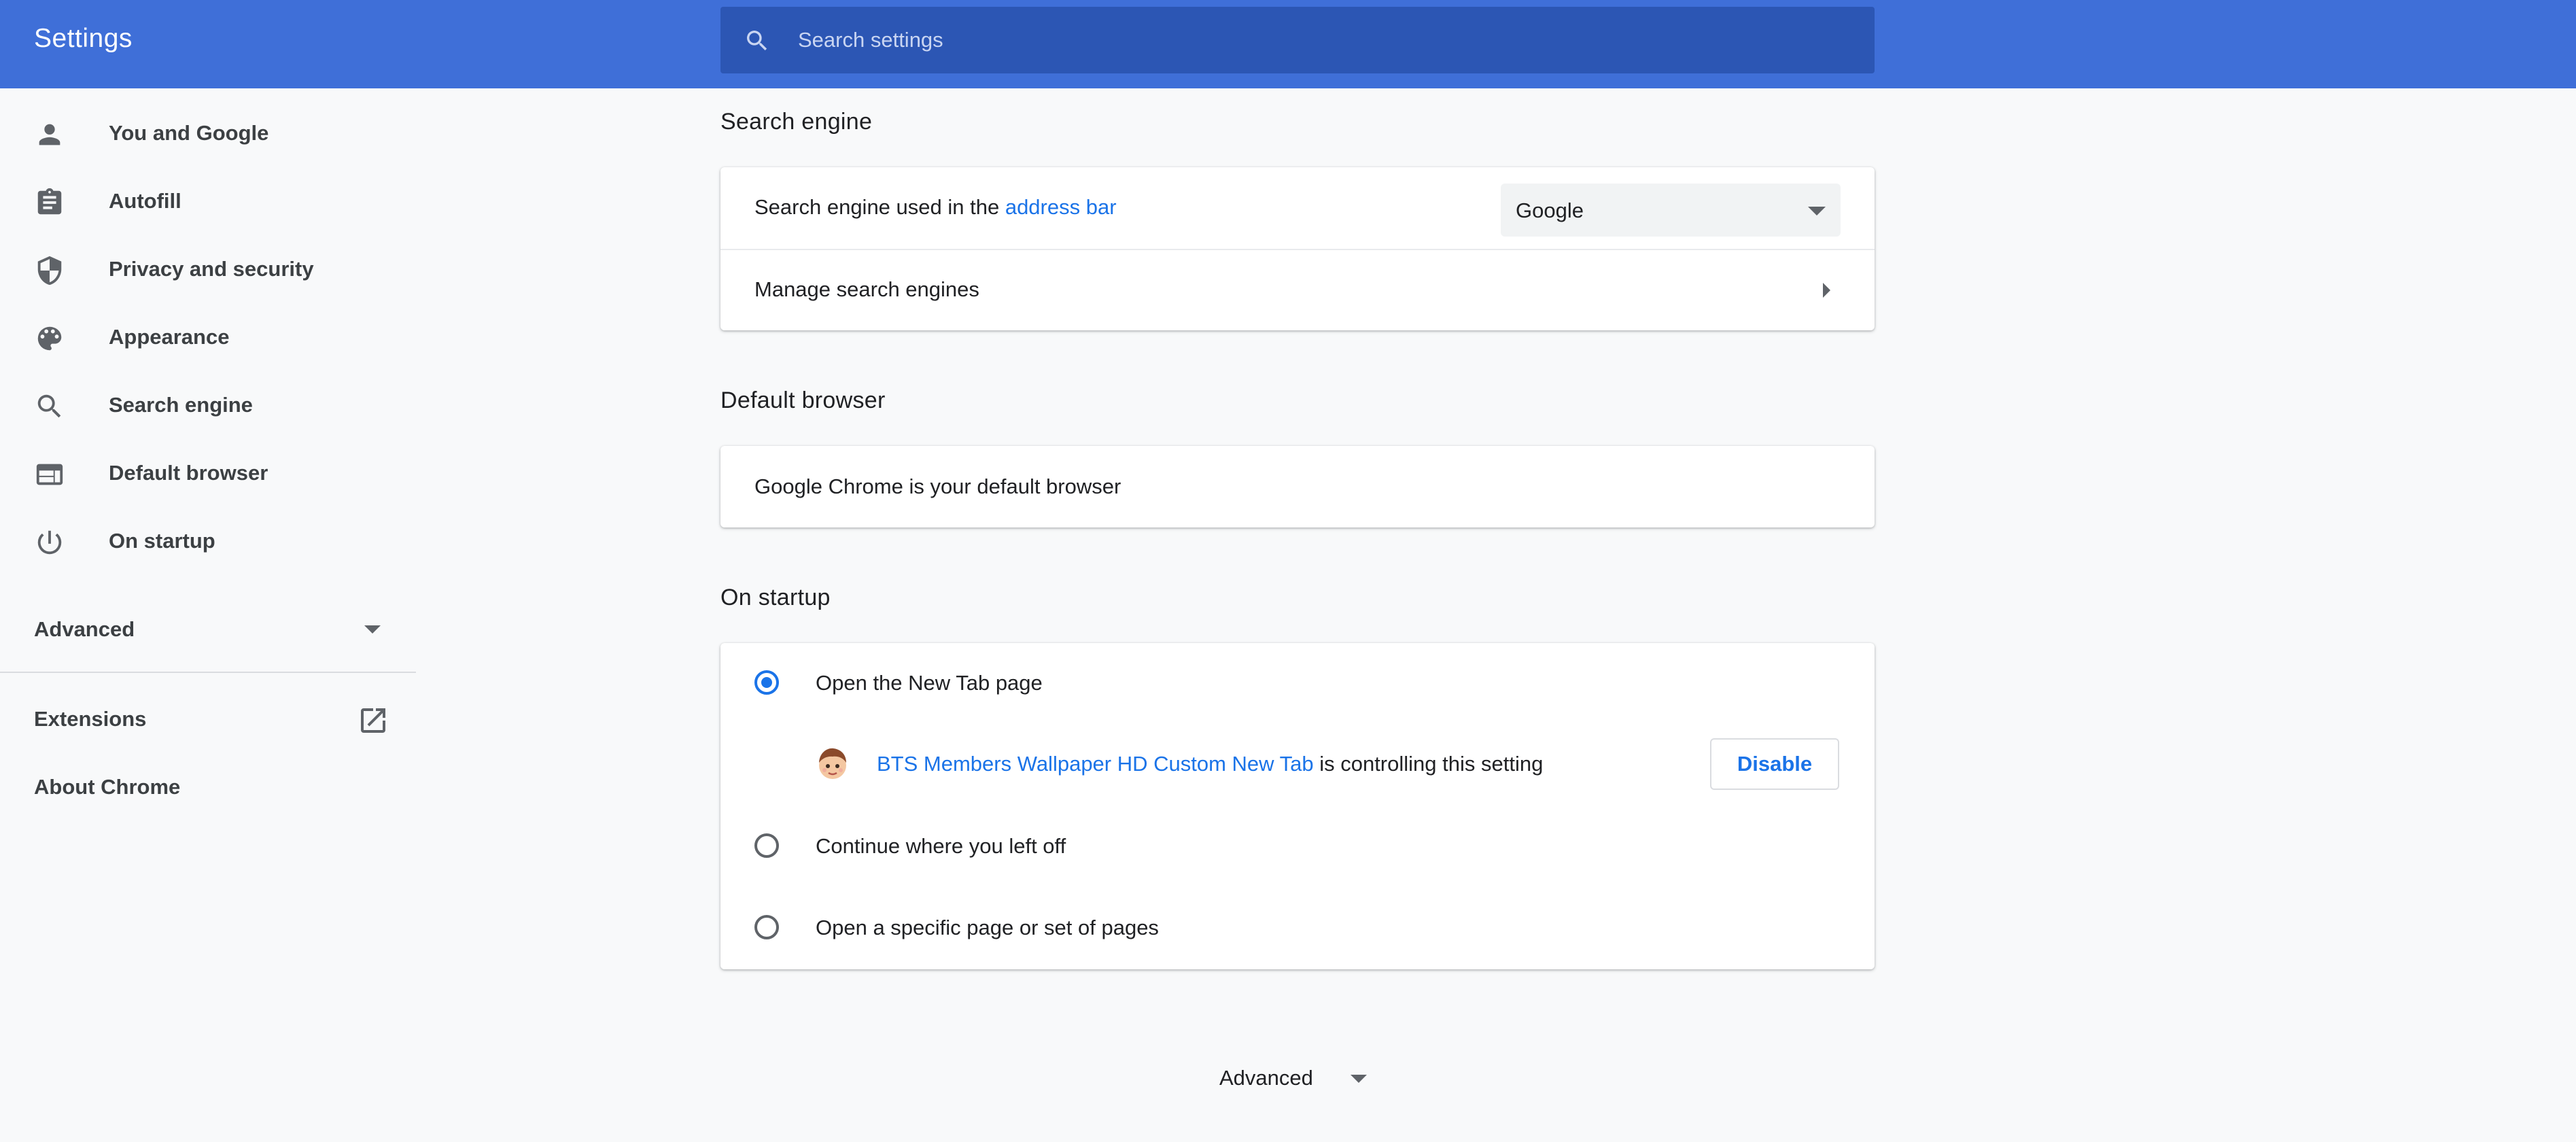 The height and width of the screenshot is (1142, 2576). I want to click on sidebar-item-label: Extensions, so click(90, 719).